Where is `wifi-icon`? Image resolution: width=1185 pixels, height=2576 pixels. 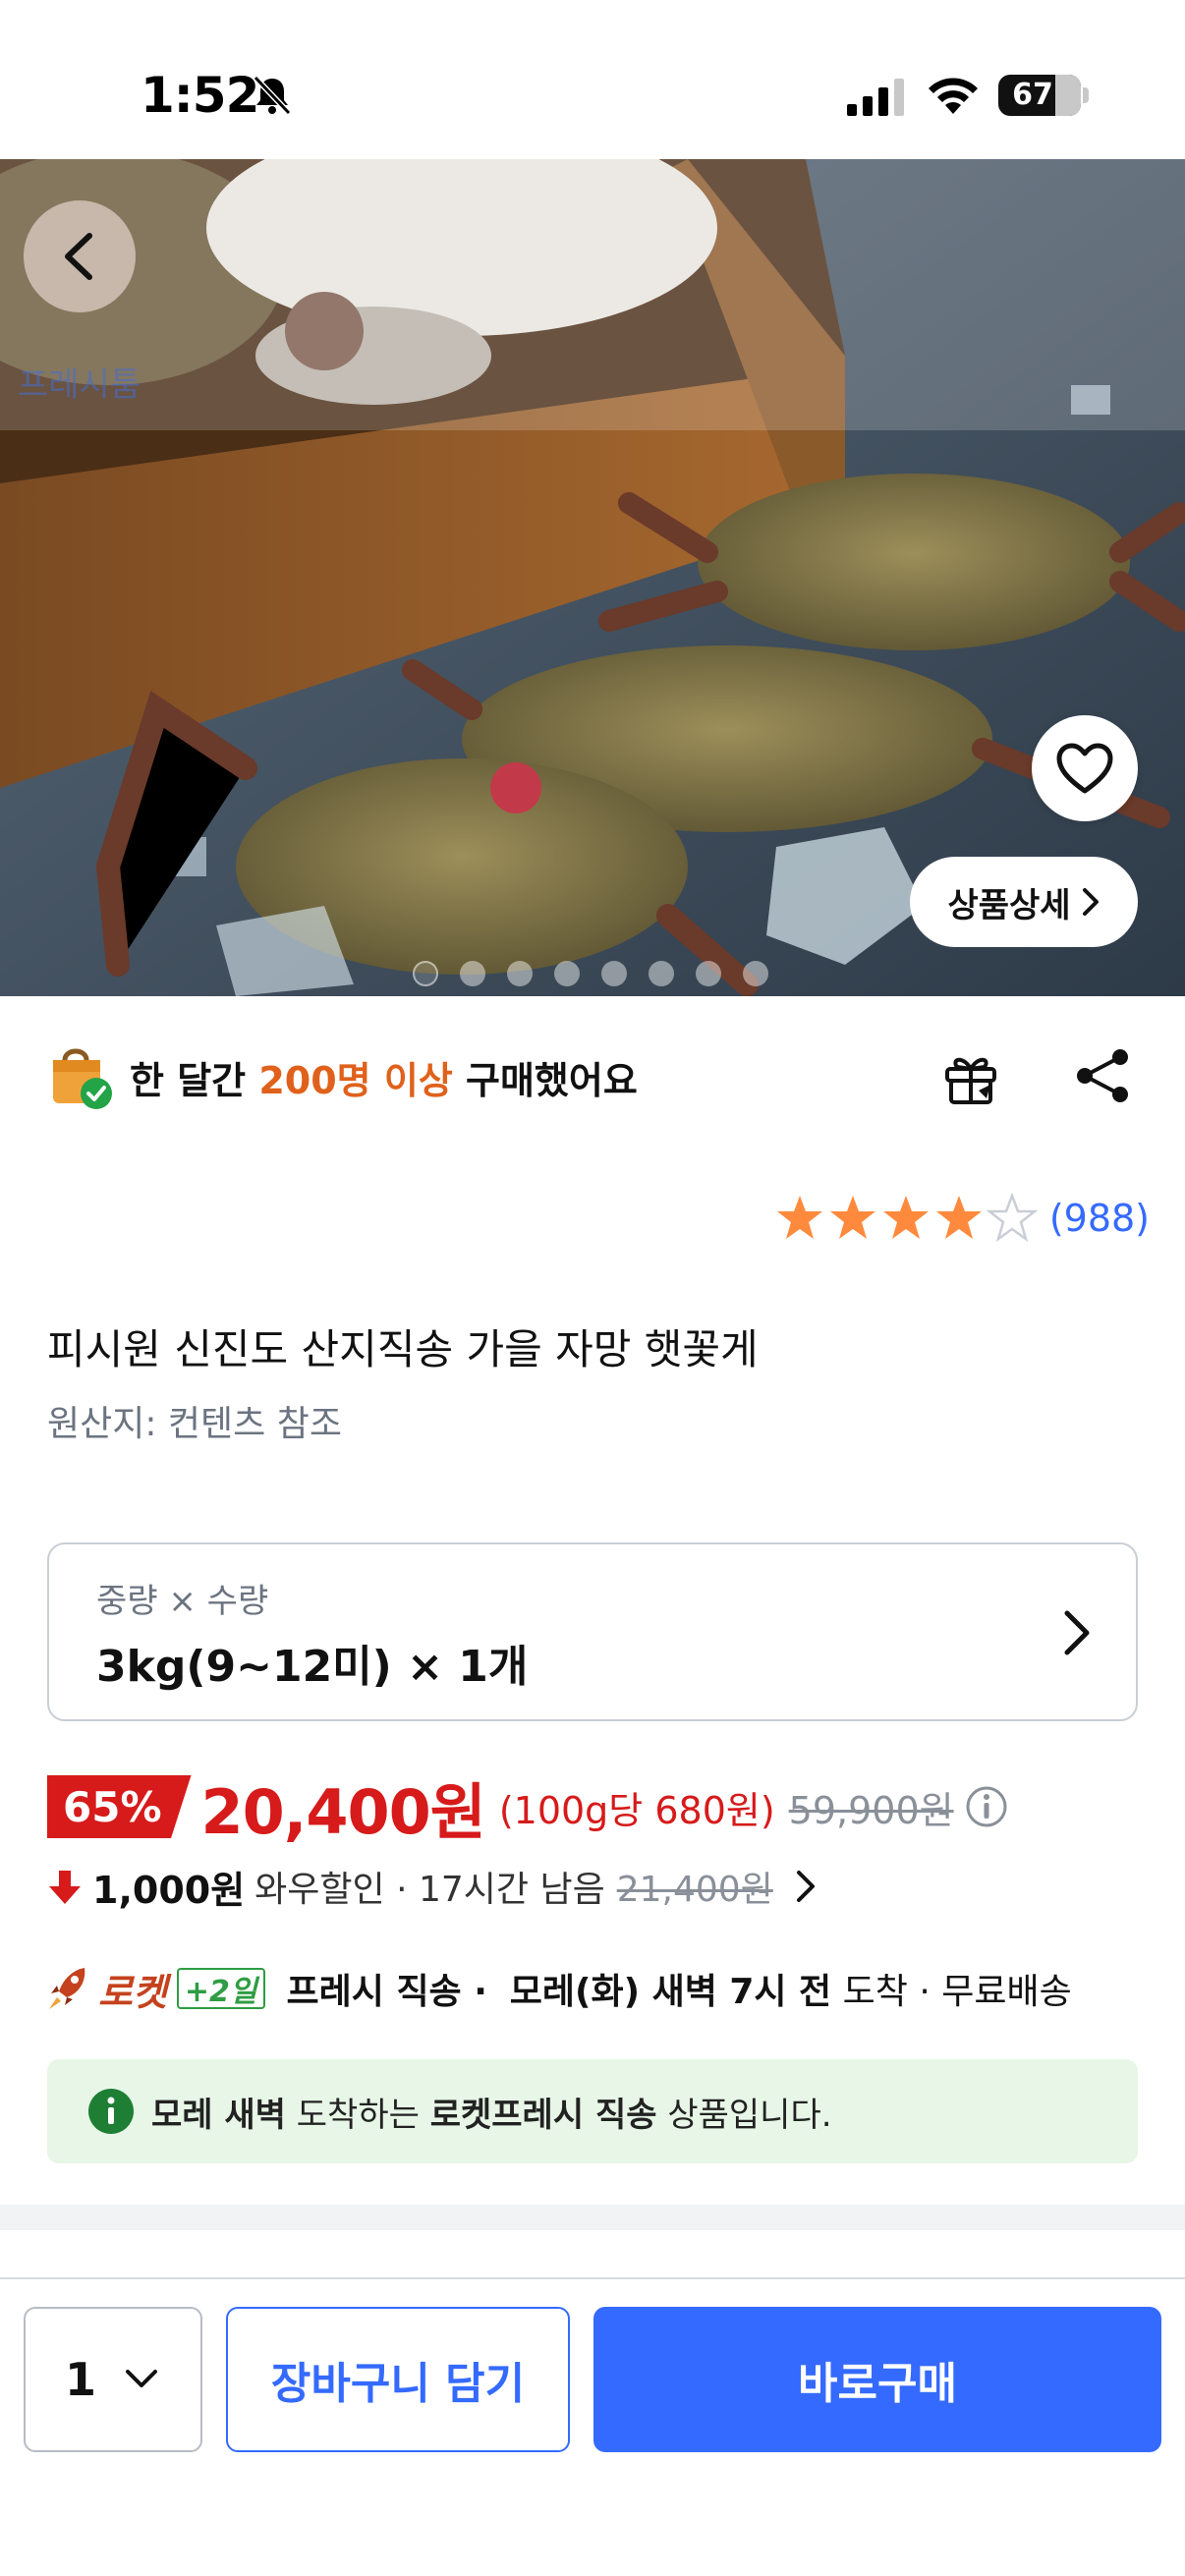
wifi-icon is located at coordinates (954, 96).